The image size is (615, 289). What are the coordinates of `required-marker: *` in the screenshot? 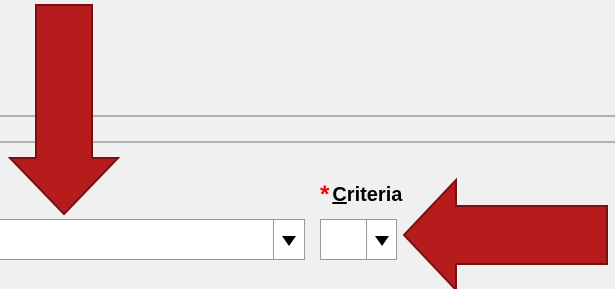 It's located at (325, 194).